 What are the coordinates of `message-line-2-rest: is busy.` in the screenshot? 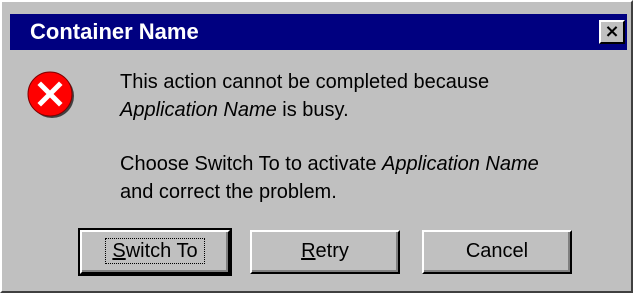 It's located at (312, 110).